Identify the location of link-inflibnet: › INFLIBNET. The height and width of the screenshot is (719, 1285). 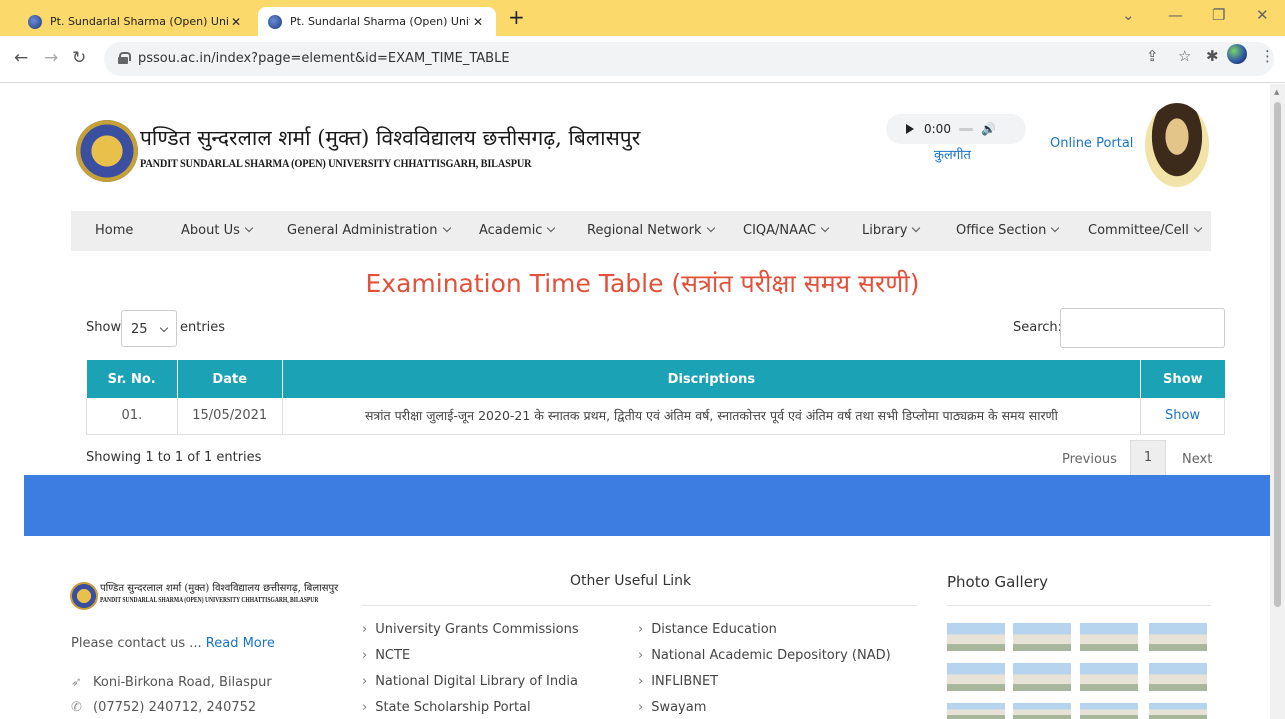
(678, 681).